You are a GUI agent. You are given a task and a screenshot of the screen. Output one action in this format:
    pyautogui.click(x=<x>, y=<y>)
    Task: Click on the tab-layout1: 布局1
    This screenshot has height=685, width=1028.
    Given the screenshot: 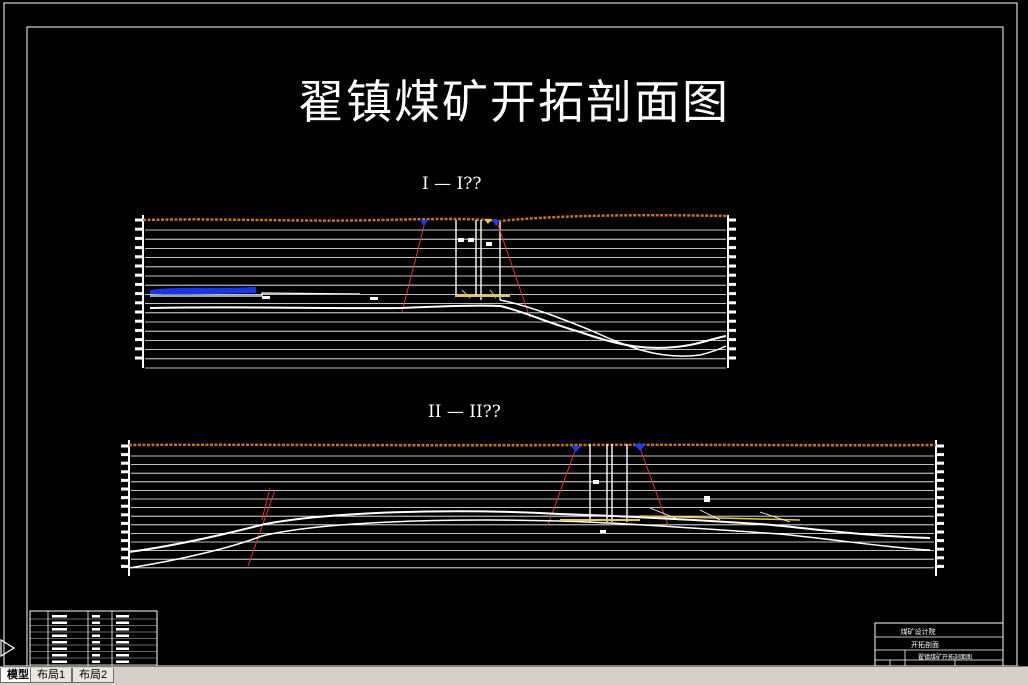 What is the action you would take?
    pyautogui.click(x=51, y=675)
    